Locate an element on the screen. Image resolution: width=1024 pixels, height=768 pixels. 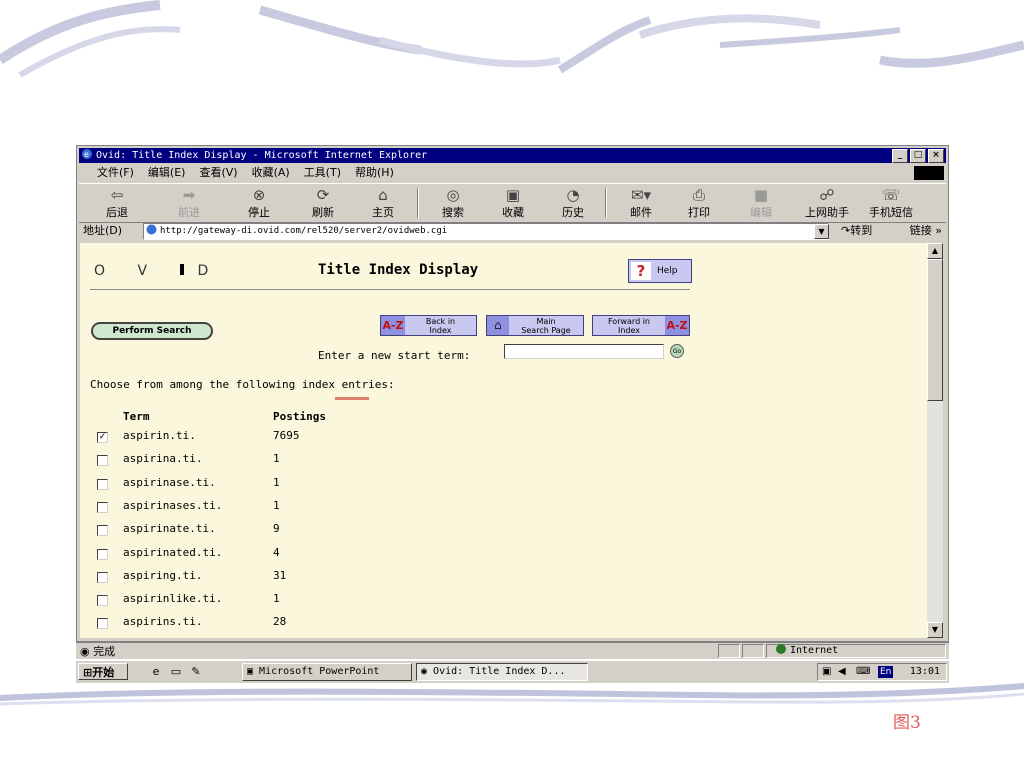
menu-bar: 文件(F) 编辑(E) 查看(V) 收藏(A) 工具(T) 帮助(H) is located at coordinates (512, 173).